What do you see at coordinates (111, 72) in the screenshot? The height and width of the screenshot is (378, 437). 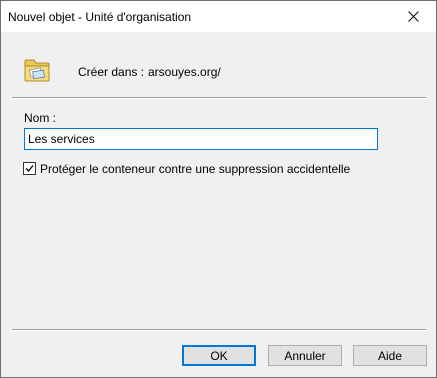 I see `create-in-label: Créer dans :` at bounding box center [111, 72].